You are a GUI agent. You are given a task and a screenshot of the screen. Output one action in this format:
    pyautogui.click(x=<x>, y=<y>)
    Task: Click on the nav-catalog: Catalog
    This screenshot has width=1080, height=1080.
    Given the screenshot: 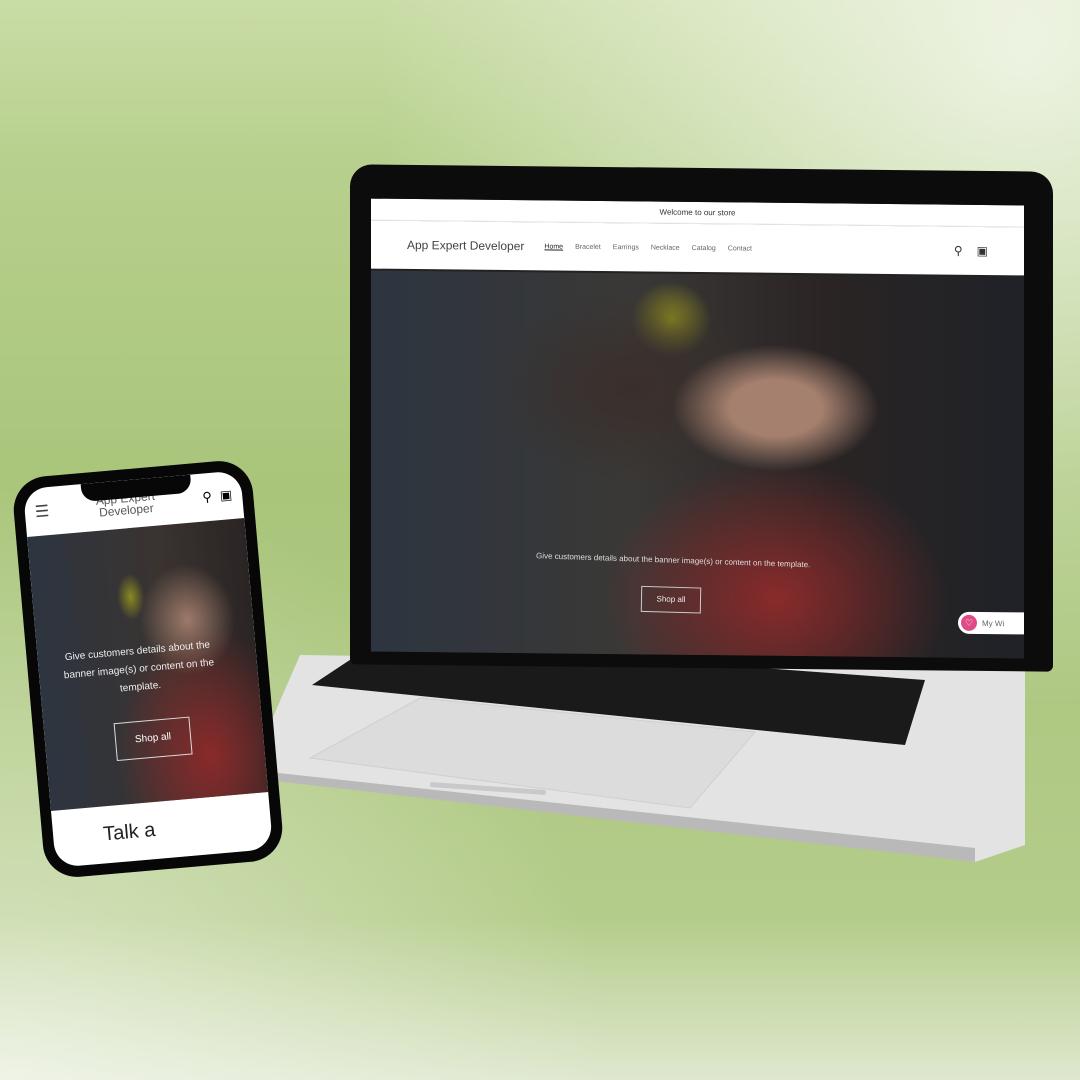 What is the action you would take?
    pyautogui.click(x=704, y=247)
    